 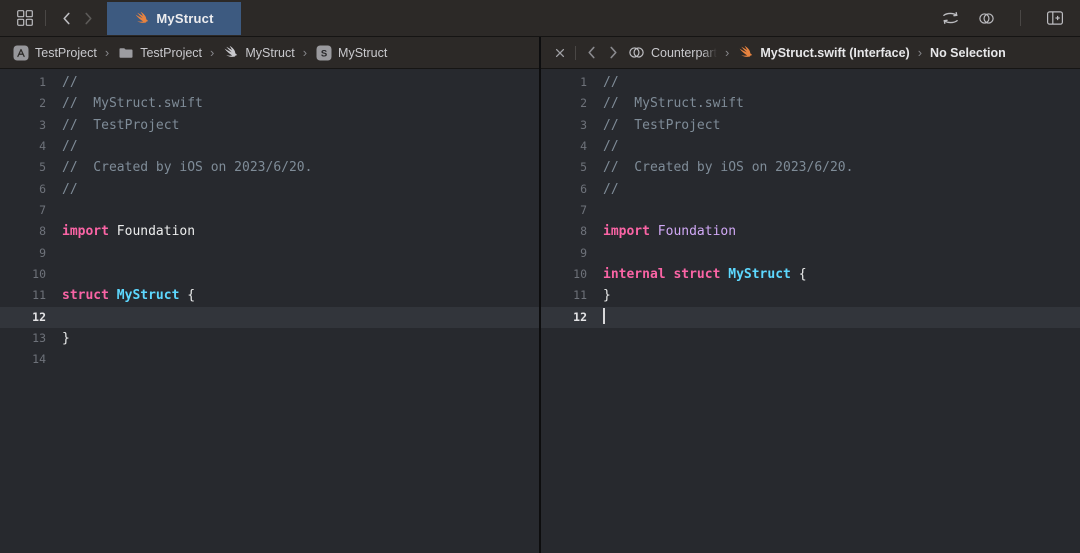 I want to click on code-line: 10, so click(x=269, y=274).